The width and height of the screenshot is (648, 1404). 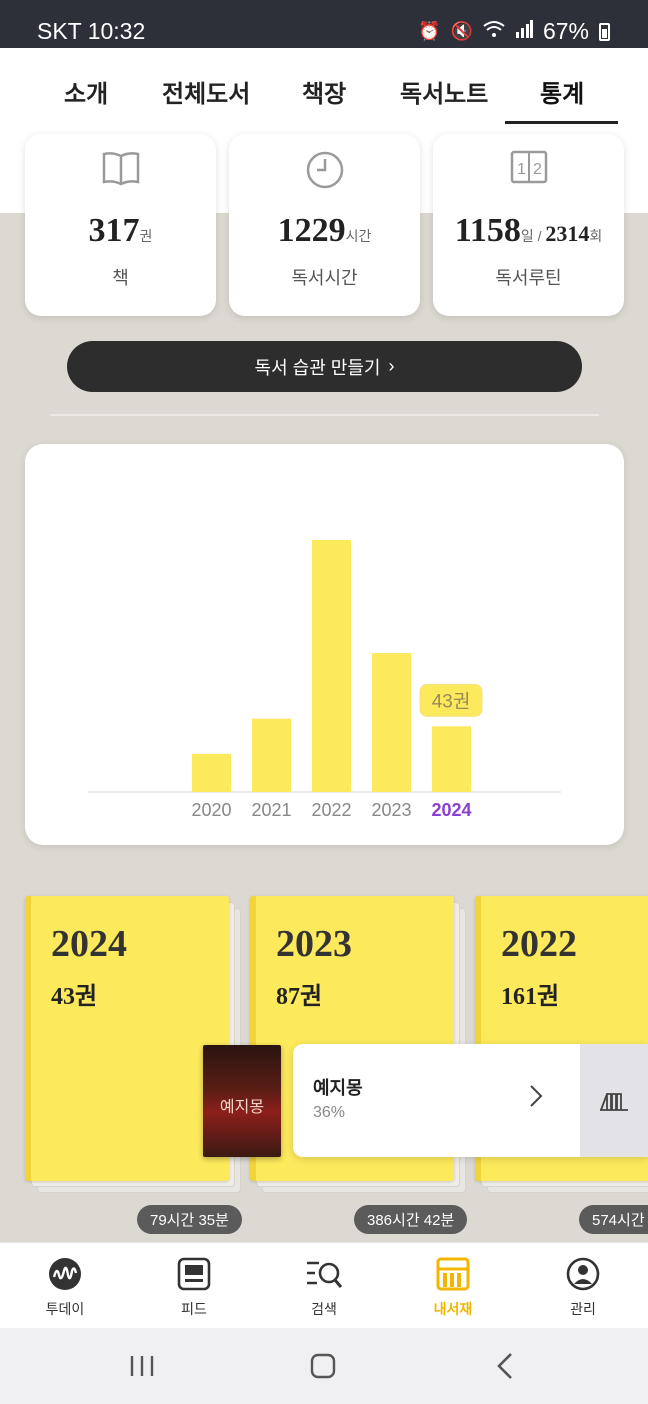 I want to click on back-button, so click(x=505, y=1366).